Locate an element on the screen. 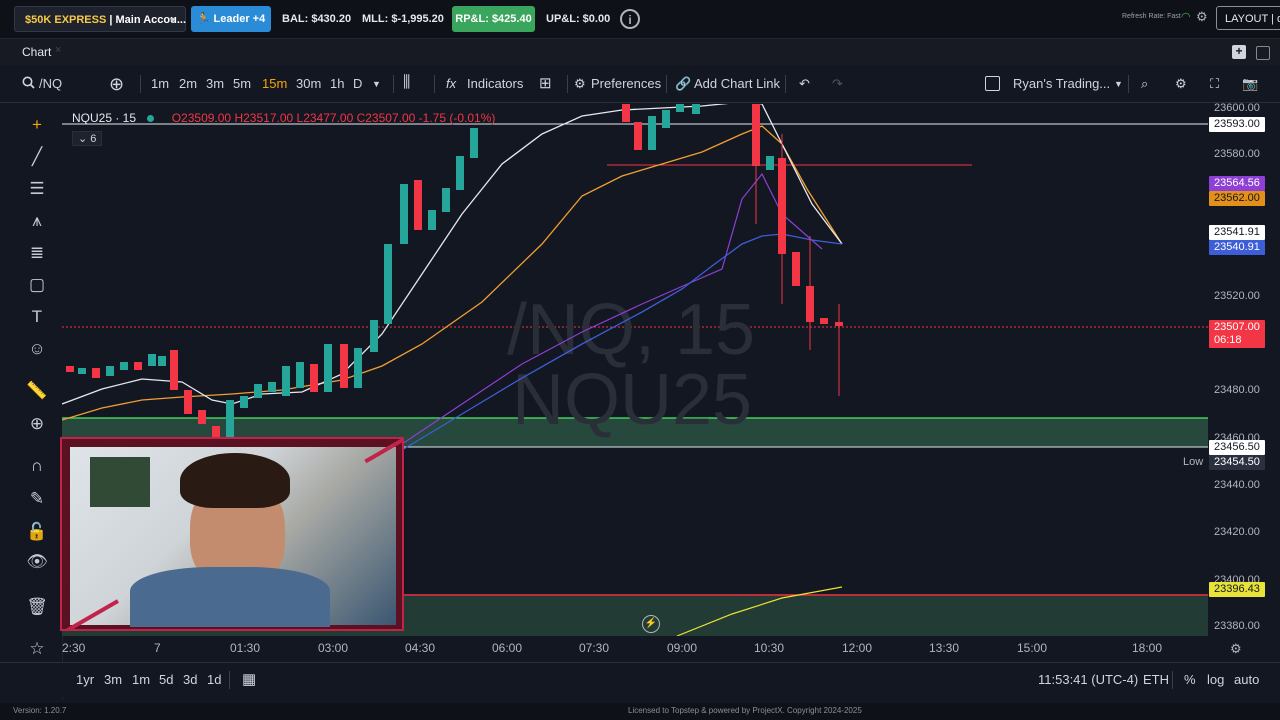  leader-button: 🏃 Leader +4 is located at coordinates (231, 19).